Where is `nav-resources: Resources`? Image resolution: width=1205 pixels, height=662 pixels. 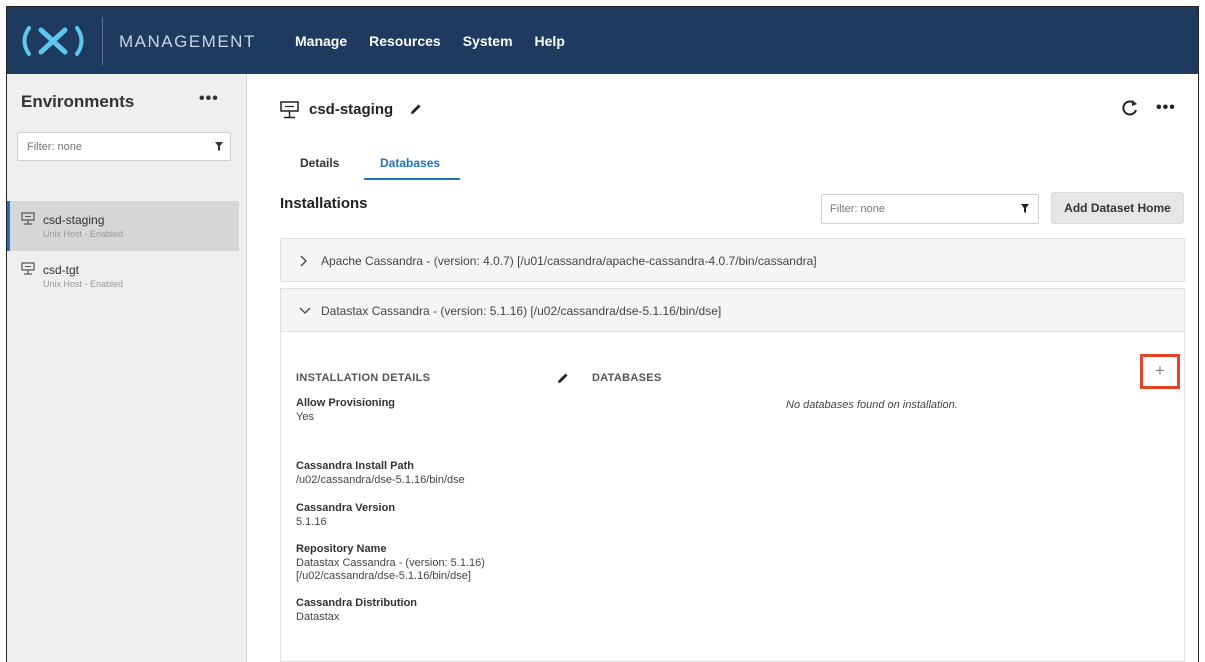
nav-resources: Resources is located at coordinates (405, 41).